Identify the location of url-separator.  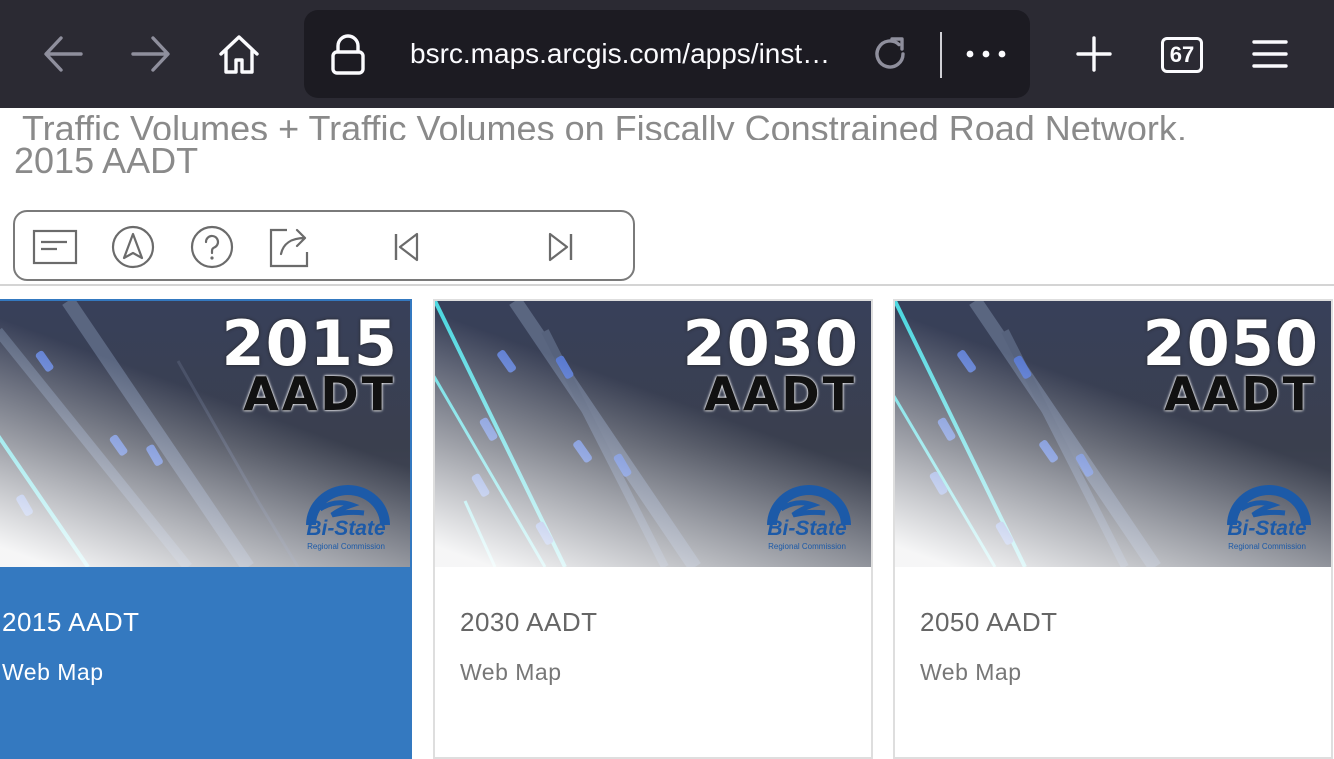
(941, 55).